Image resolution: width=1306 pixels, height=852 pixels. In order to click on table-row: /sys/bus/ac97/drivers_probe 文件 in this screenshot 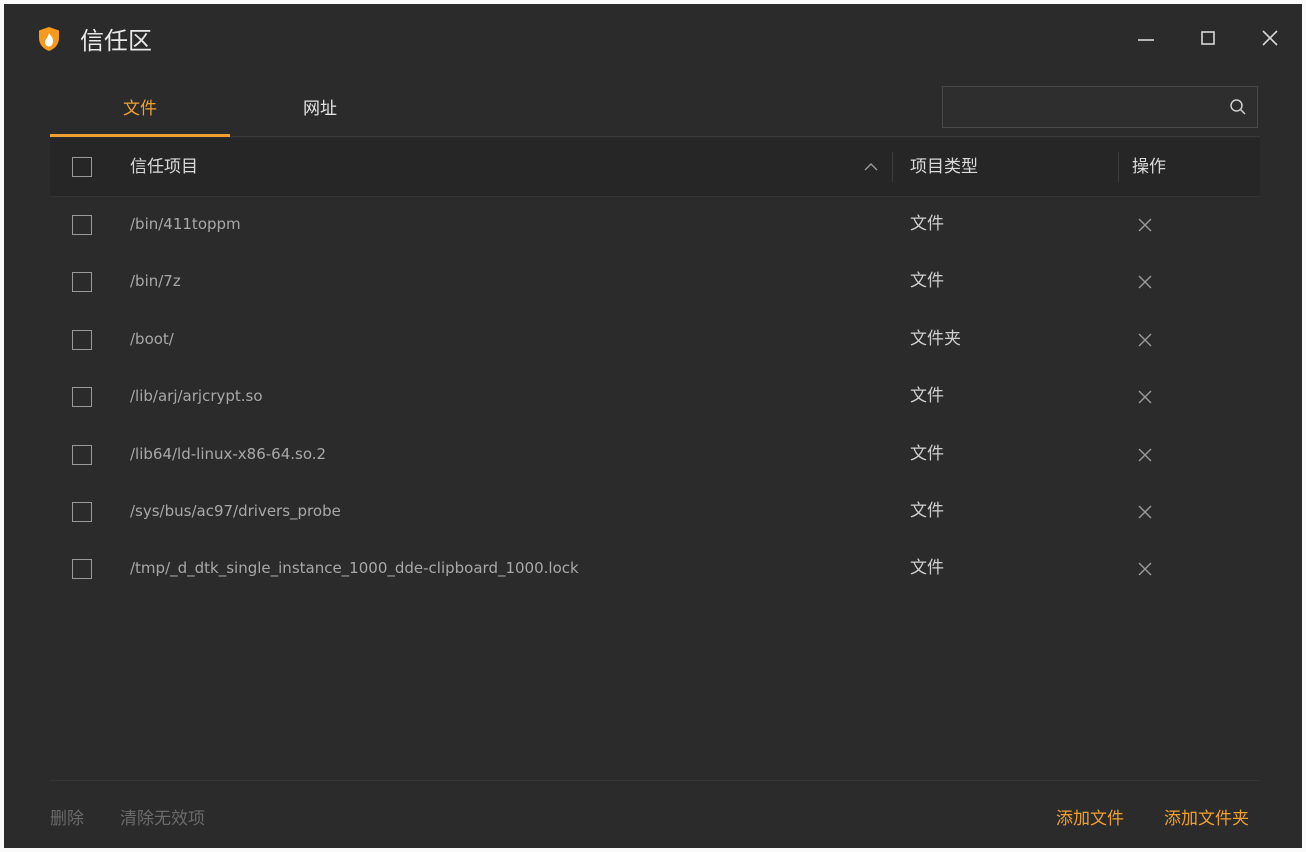, I will do `click(655, 511)`.